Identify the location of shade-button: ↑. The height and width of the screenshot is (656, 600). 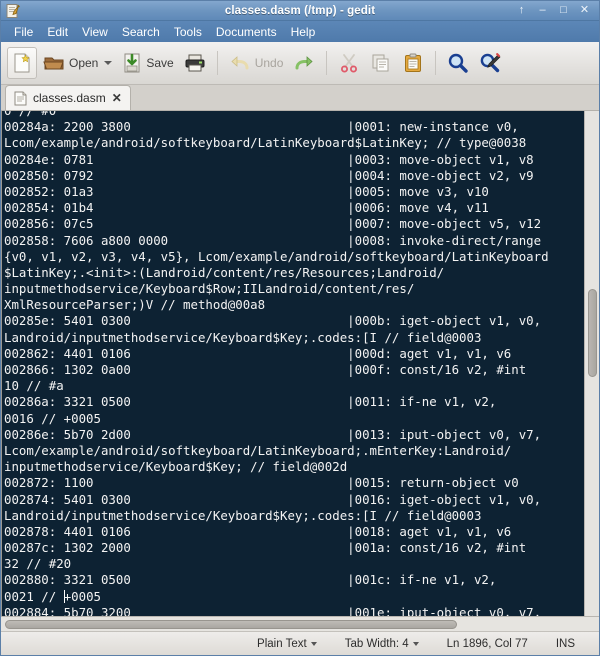
(521, 10).